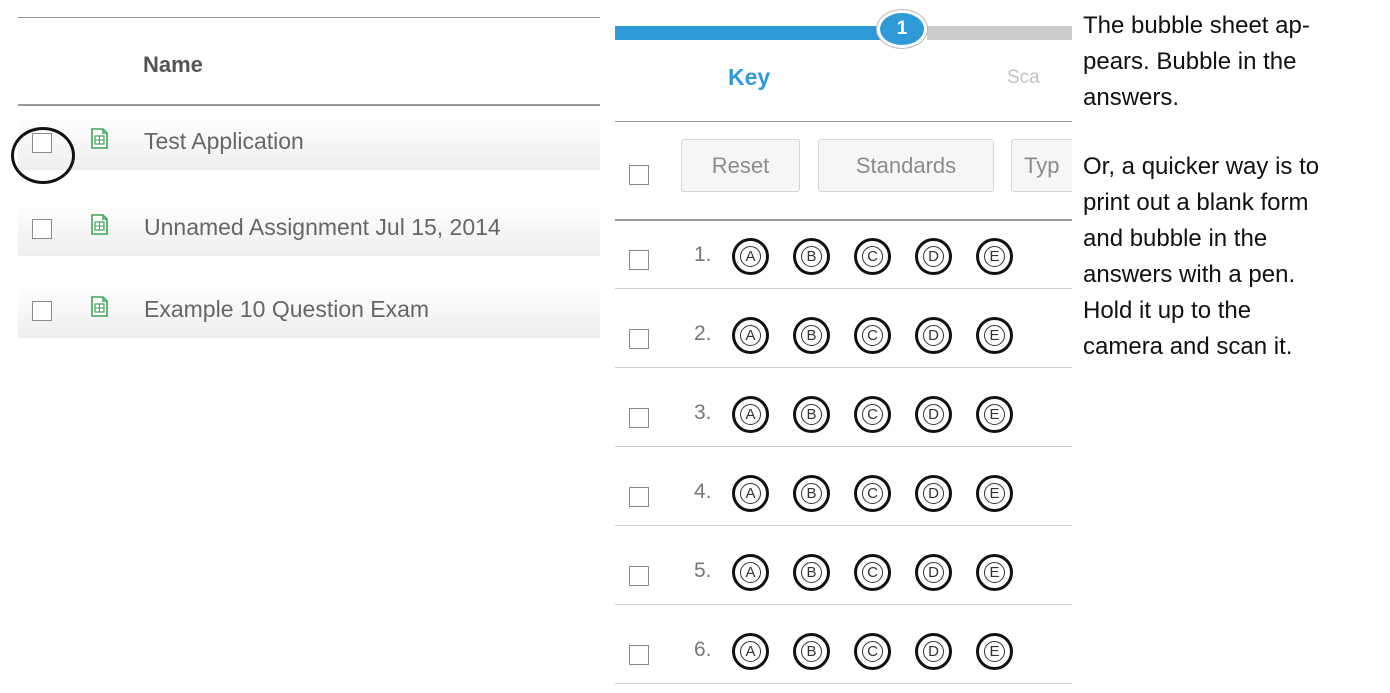  Describe the element at coordinates (639, 175) in the screenshot. I see `select-all-checkbox` at that location.